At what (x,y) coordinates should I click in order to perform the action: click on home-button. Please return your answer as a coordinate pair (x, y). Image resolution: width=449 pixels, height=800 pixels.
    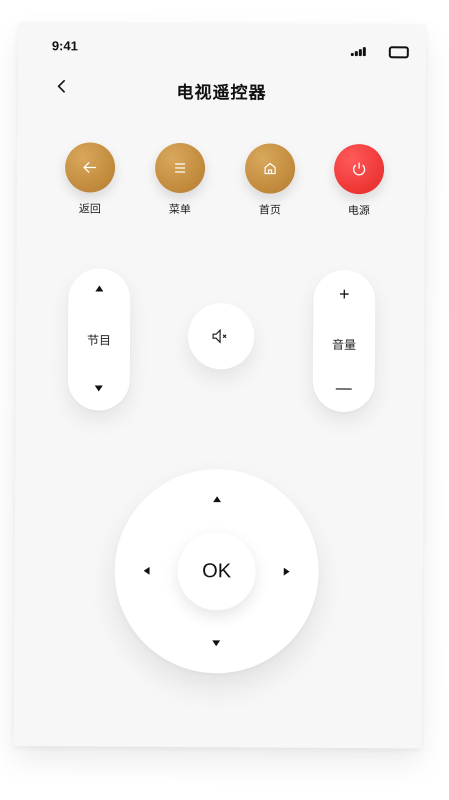
    Looking at the image, I should click on (270, 168).